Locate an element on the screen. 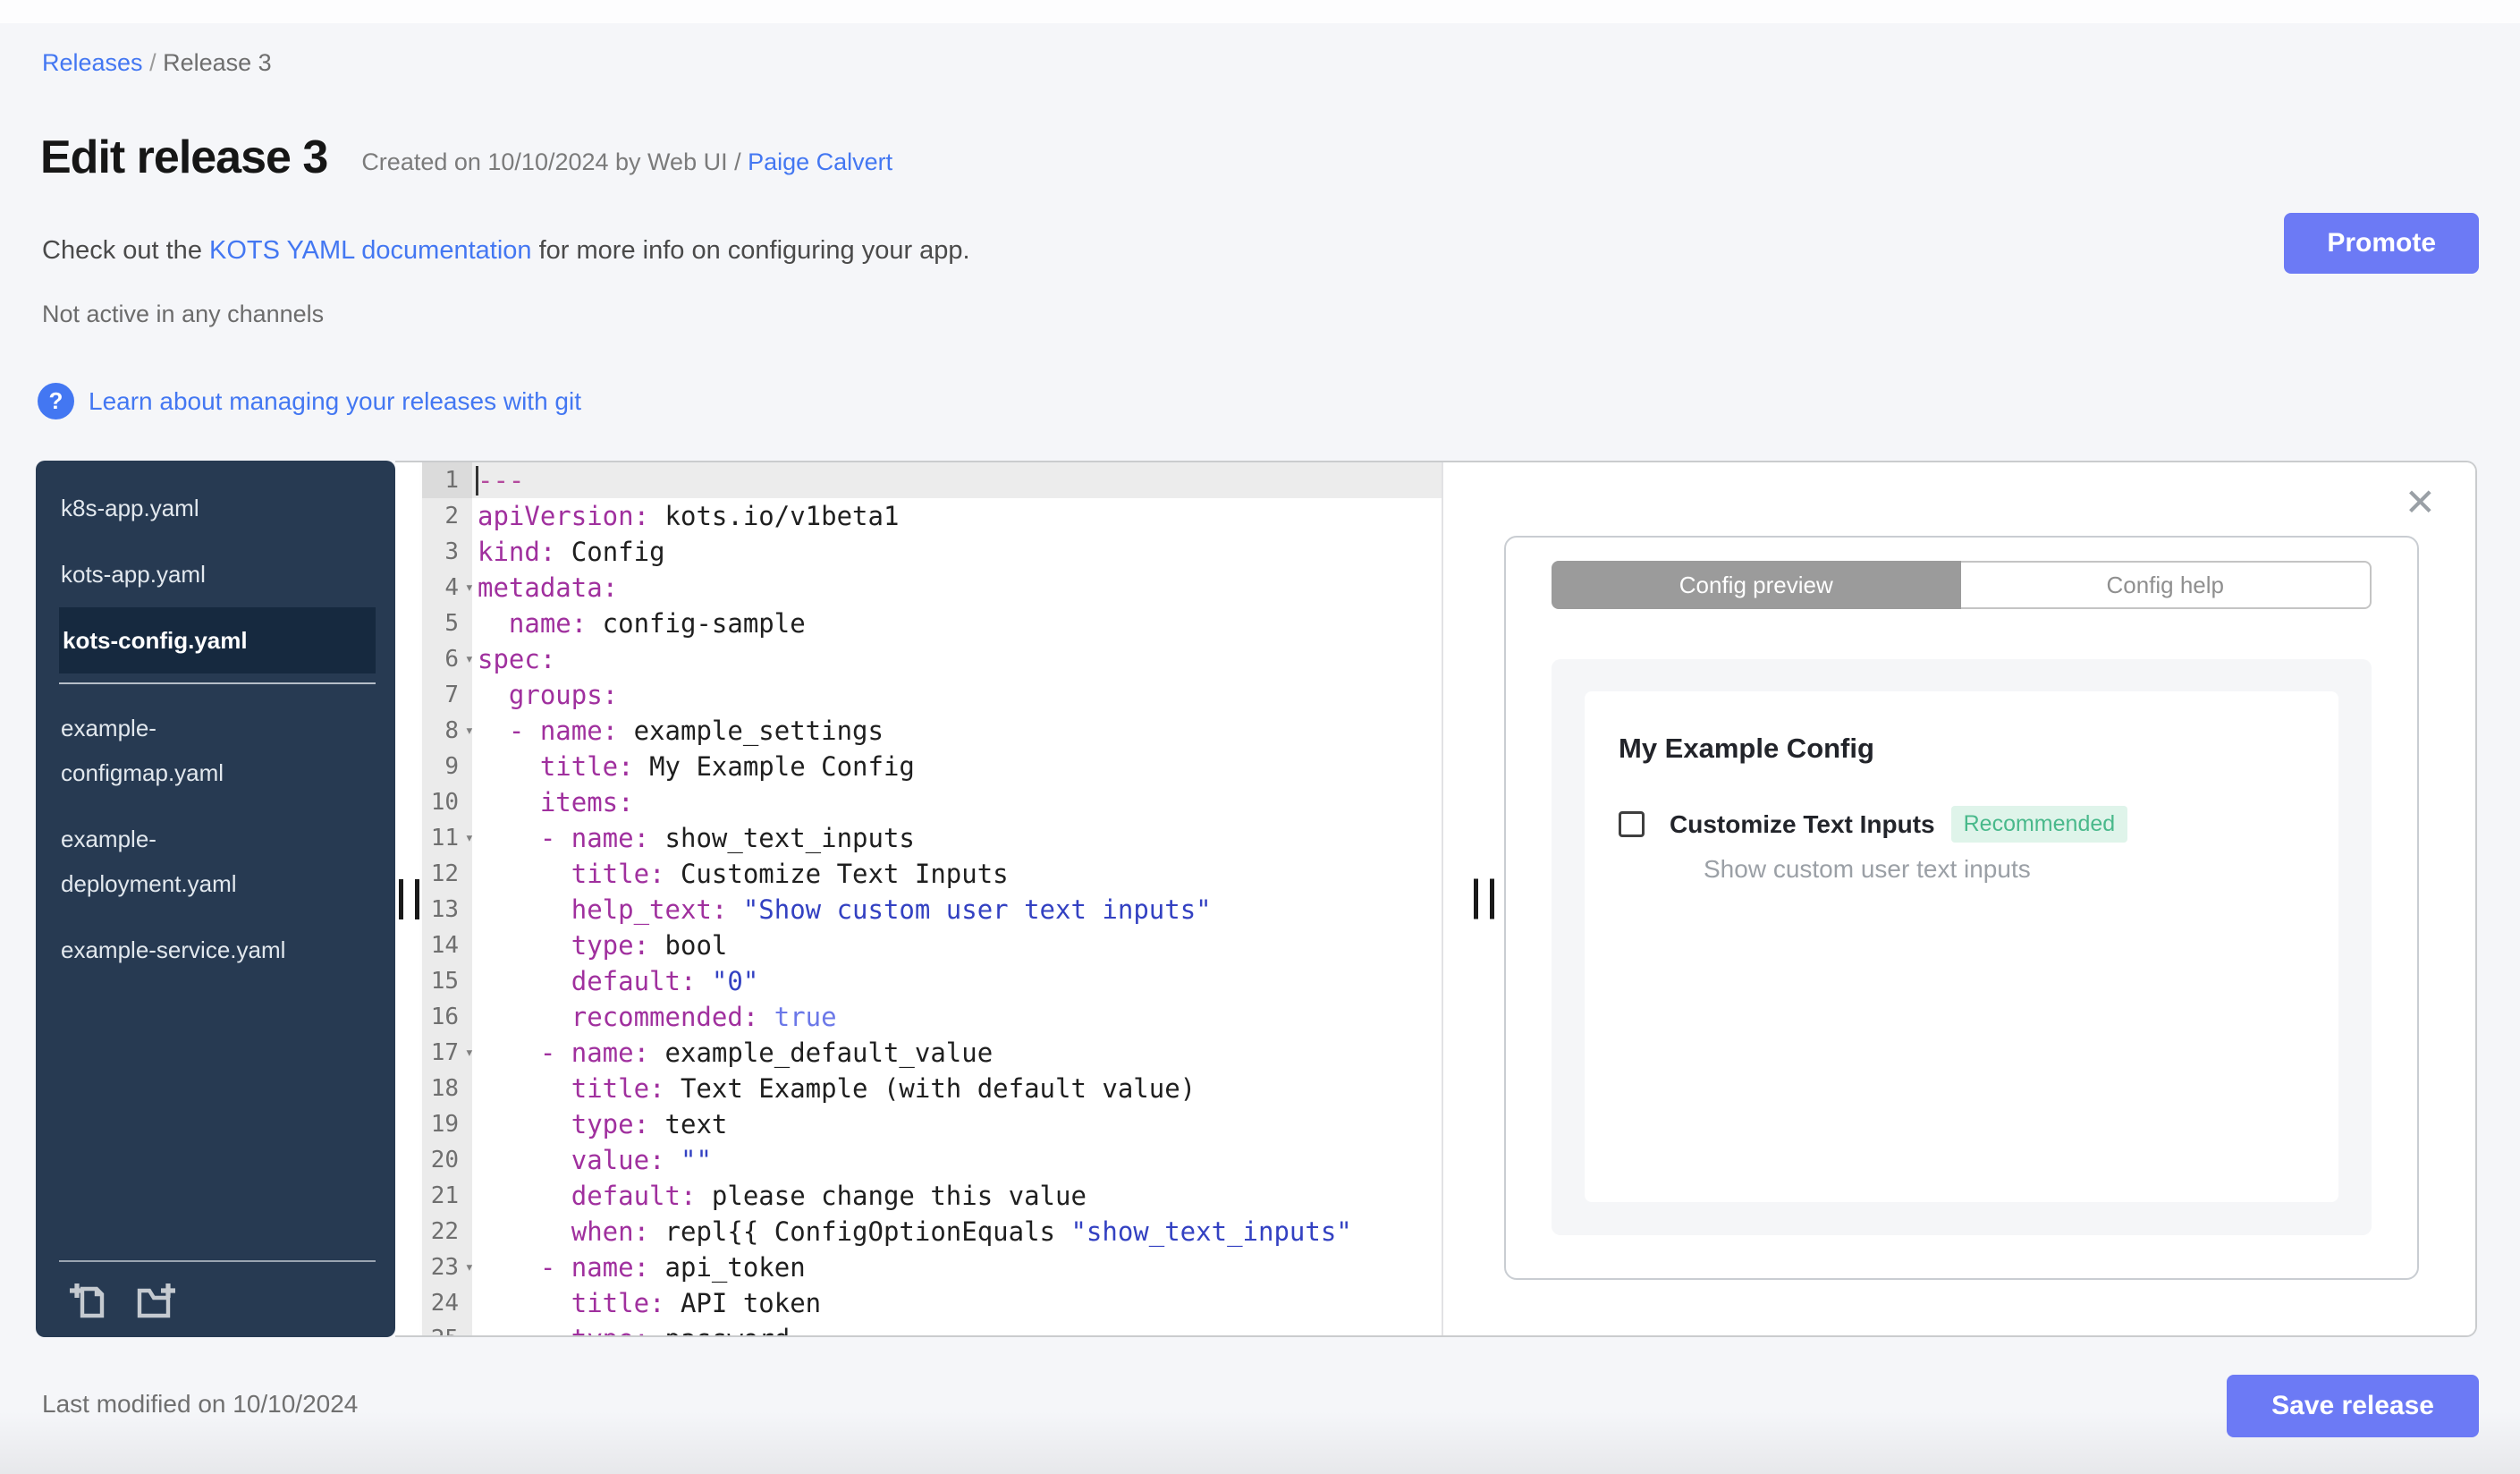 This screenshot has width=2520, height=1474. line-number: 5 is located at coordinates (447, 623).